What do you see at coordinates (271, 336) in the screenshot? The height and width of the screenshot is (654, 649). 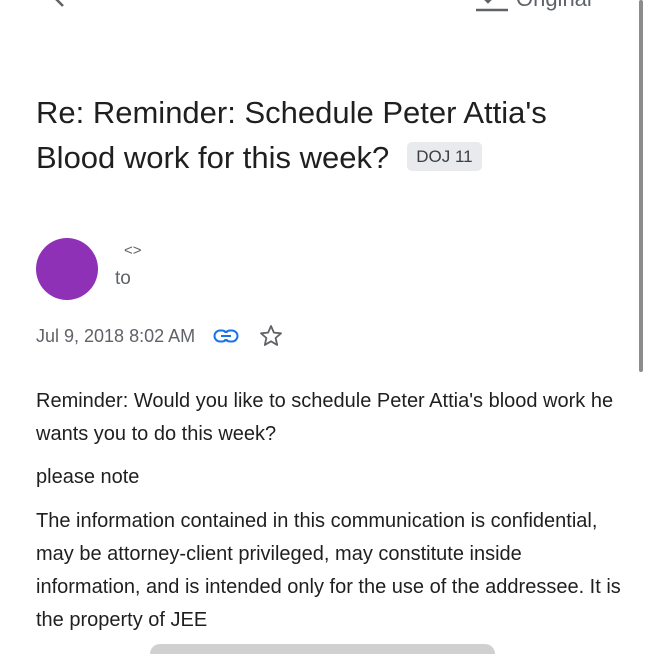 I see `star-outline-icon` at bounding box center [271, 336].